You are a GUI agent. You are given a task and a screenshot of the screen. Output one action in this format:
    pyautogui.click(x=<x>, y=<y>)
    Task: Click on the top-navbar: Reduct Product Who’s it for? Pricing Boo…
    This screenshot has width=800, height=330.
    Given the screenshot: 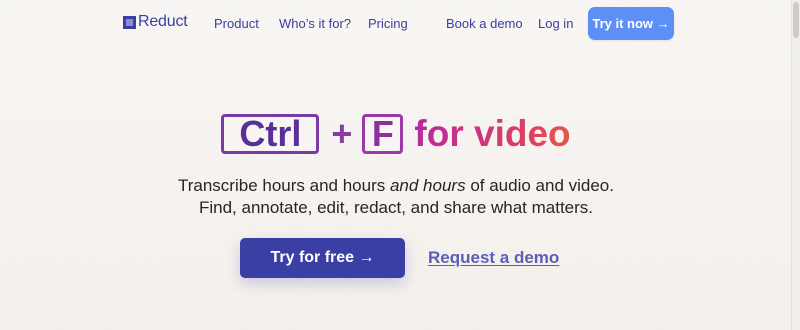 What is the action you would take?
    pyautogui.click(x=396, y=23)
    